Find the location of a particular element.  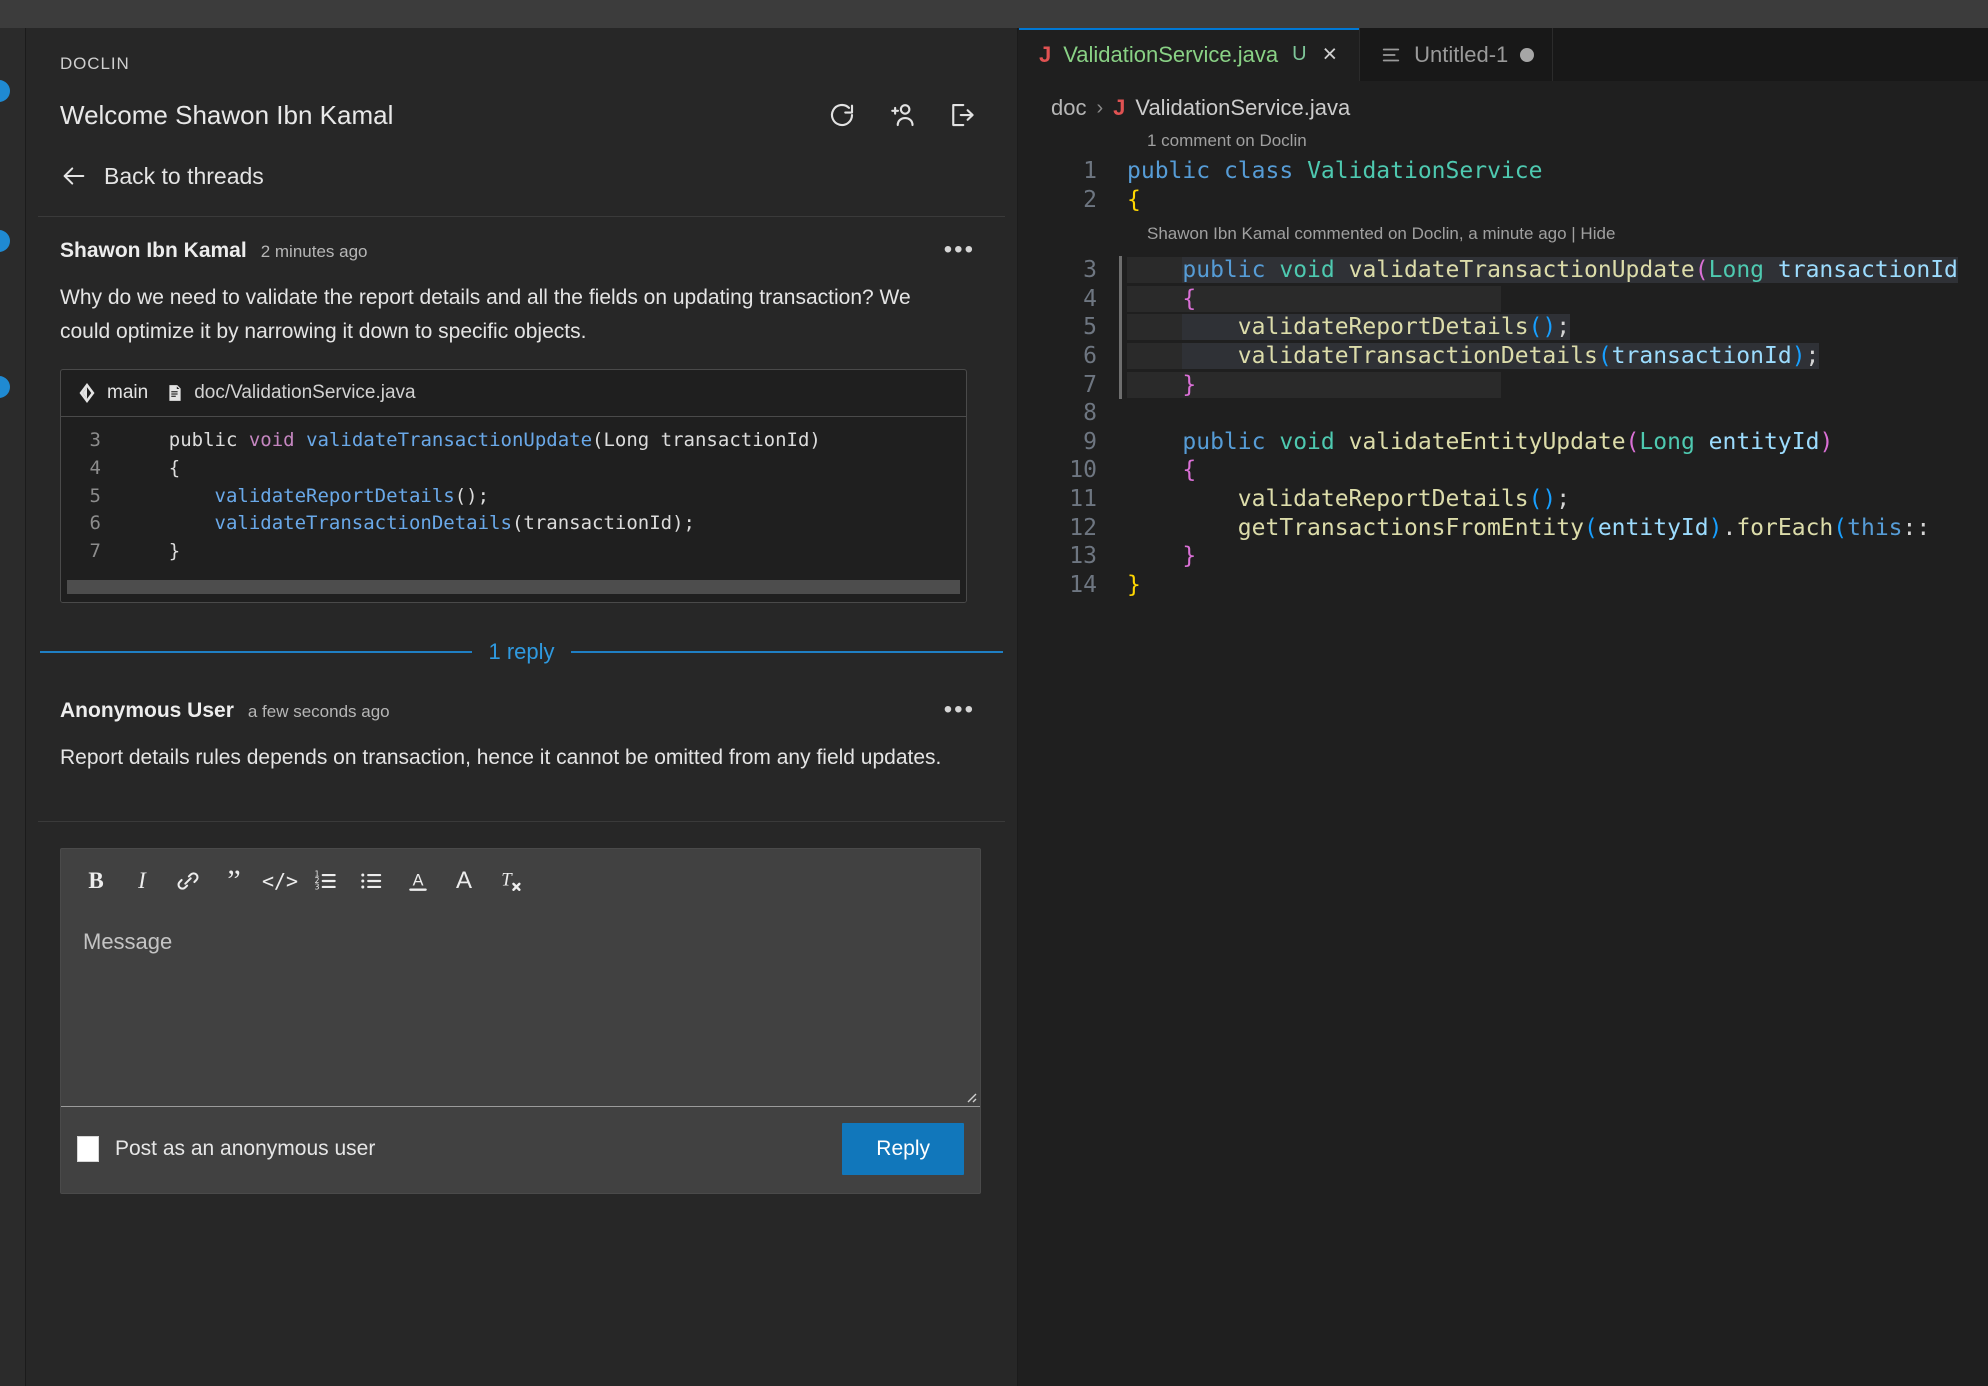

breadcrumb-folder: doc is located at coordinates (1068, 108).